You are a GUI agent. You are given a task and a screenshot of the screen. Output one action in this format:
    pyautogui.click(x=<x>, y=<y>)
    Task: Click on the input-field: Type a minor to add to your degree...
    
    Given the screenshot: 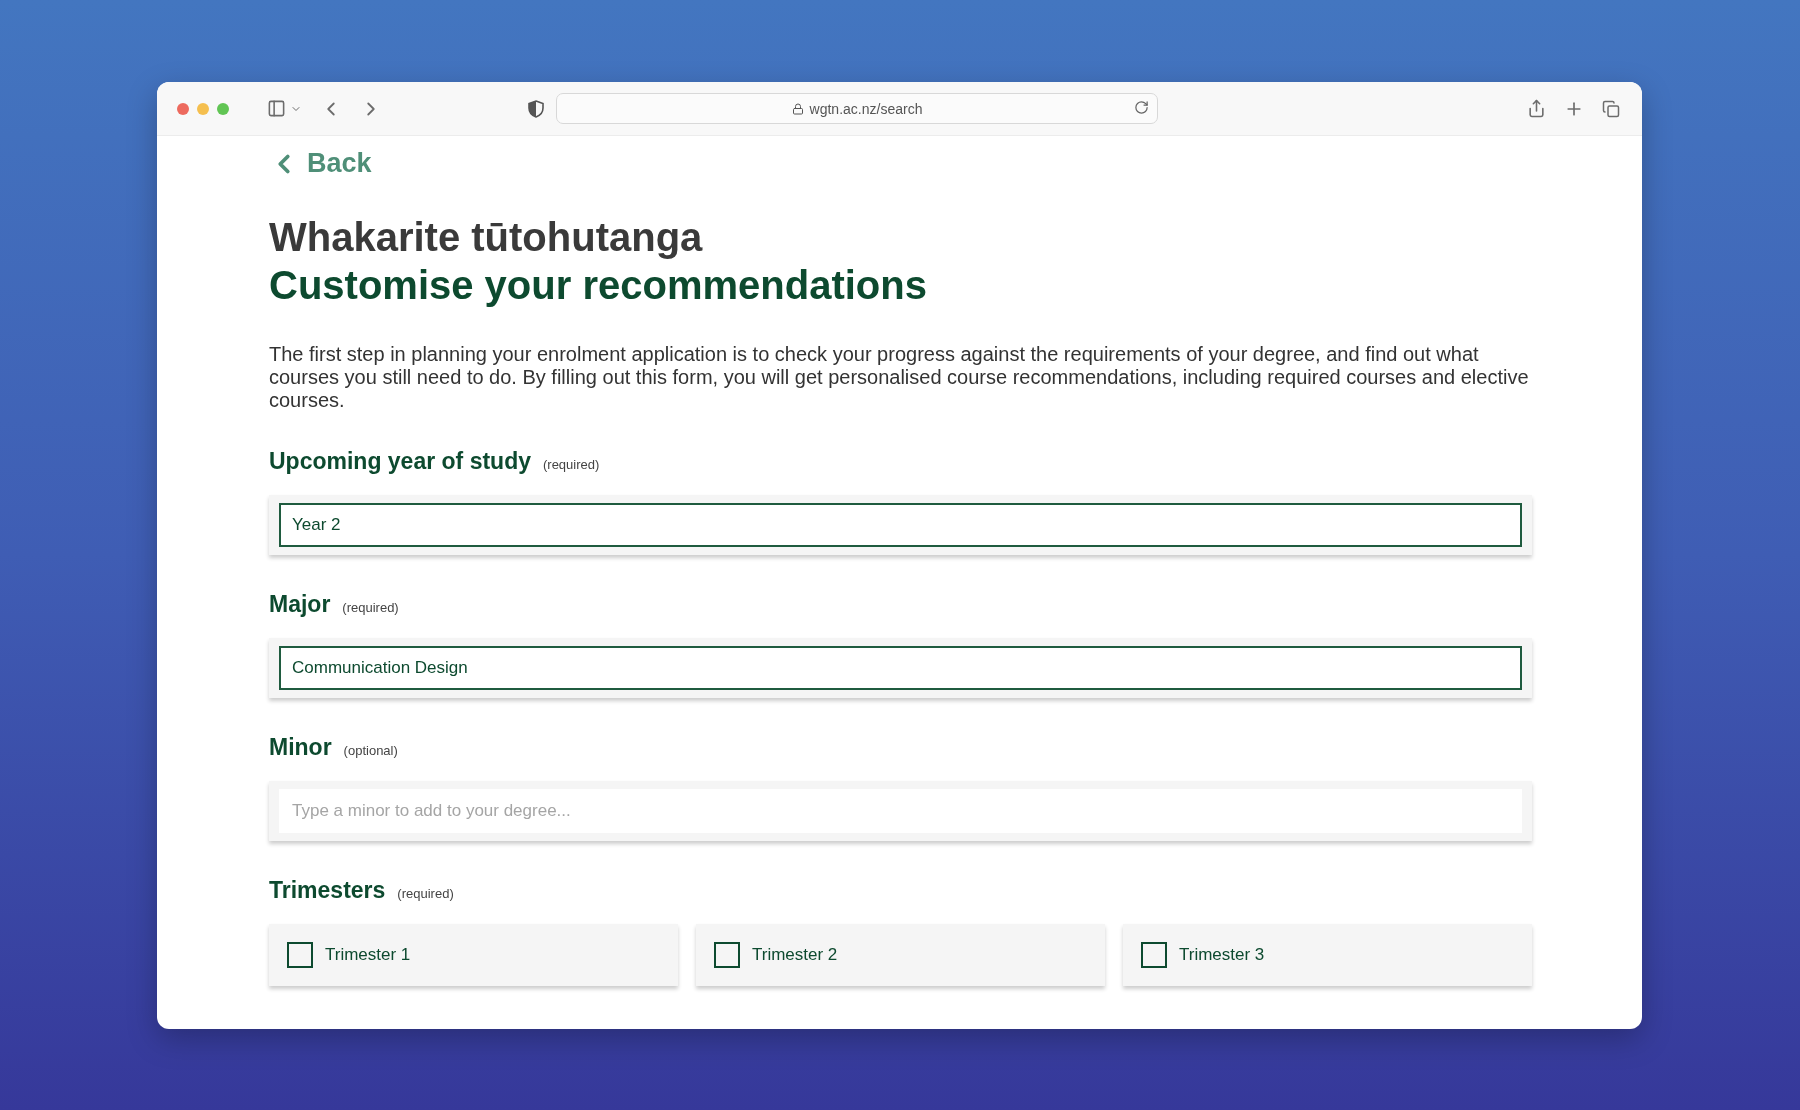 What is the action you would take?
    pyautogui.click(x=900, y=811)
    